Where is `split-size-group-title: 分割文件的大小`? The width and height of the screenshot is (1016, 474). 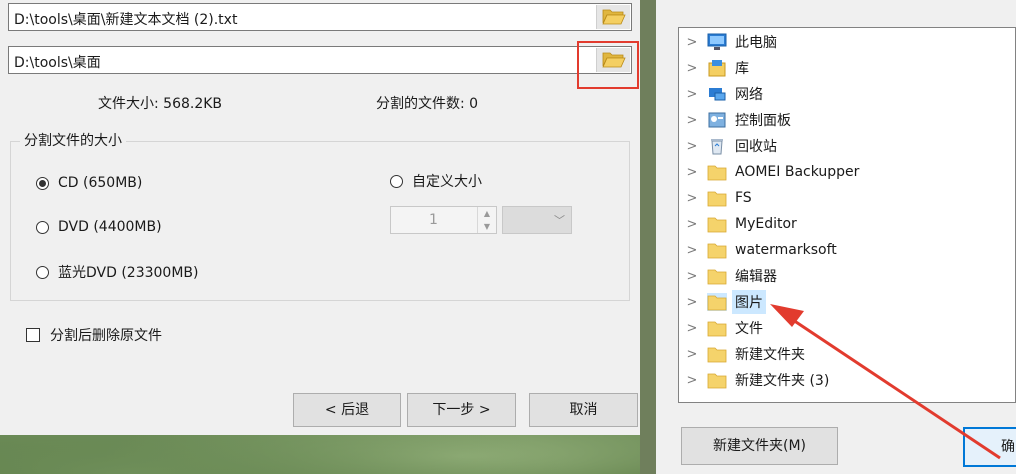
split-size-group-title: 分割文件的大小 is located at coordinates (73, 140).